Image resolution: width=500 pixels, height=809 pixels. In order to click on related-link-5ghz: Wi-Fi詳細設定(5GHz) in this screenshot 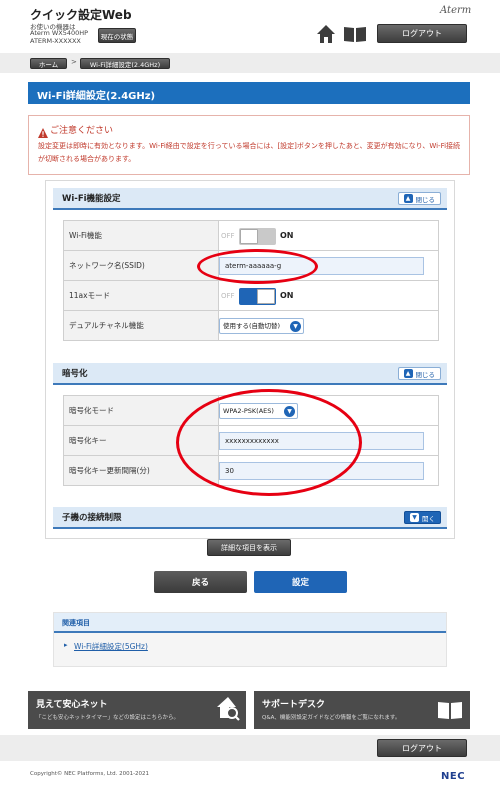, I will do `click(111, 646)`.